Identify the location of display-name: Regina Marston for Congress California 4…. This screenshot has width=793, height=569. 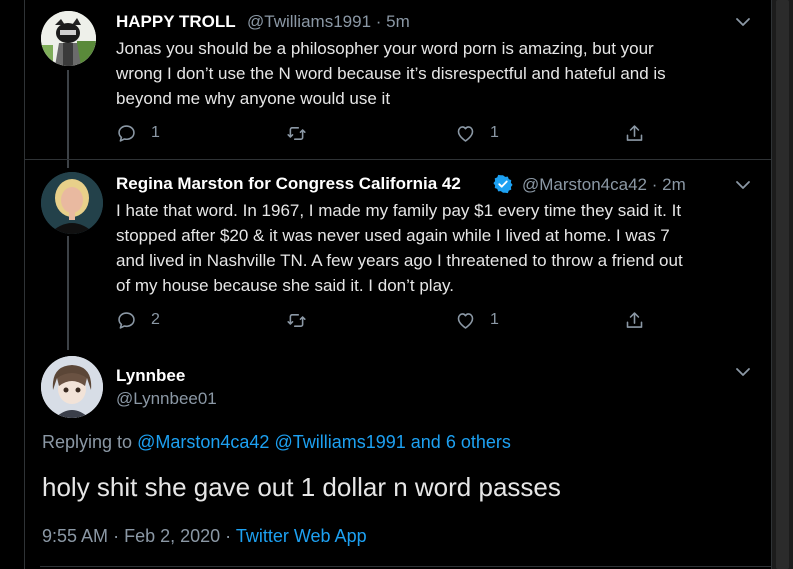
(288, 184).